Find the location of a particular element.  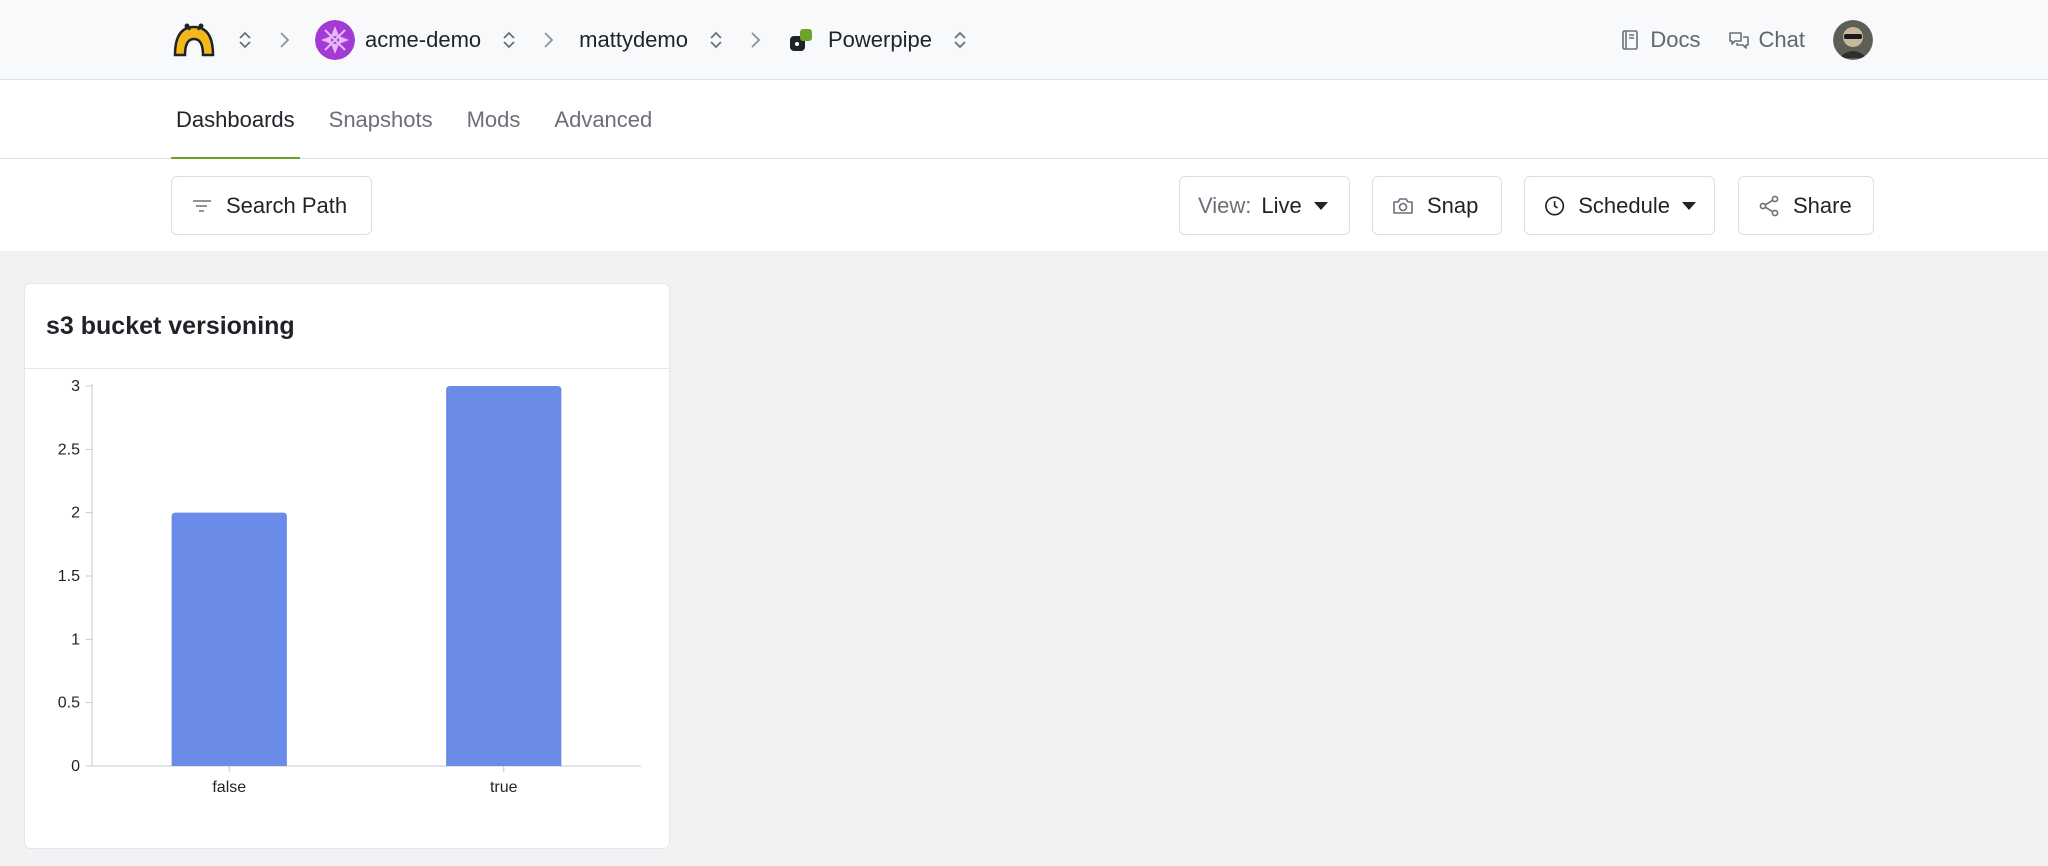

share-label: Share is located at coordinates (1822, 205).